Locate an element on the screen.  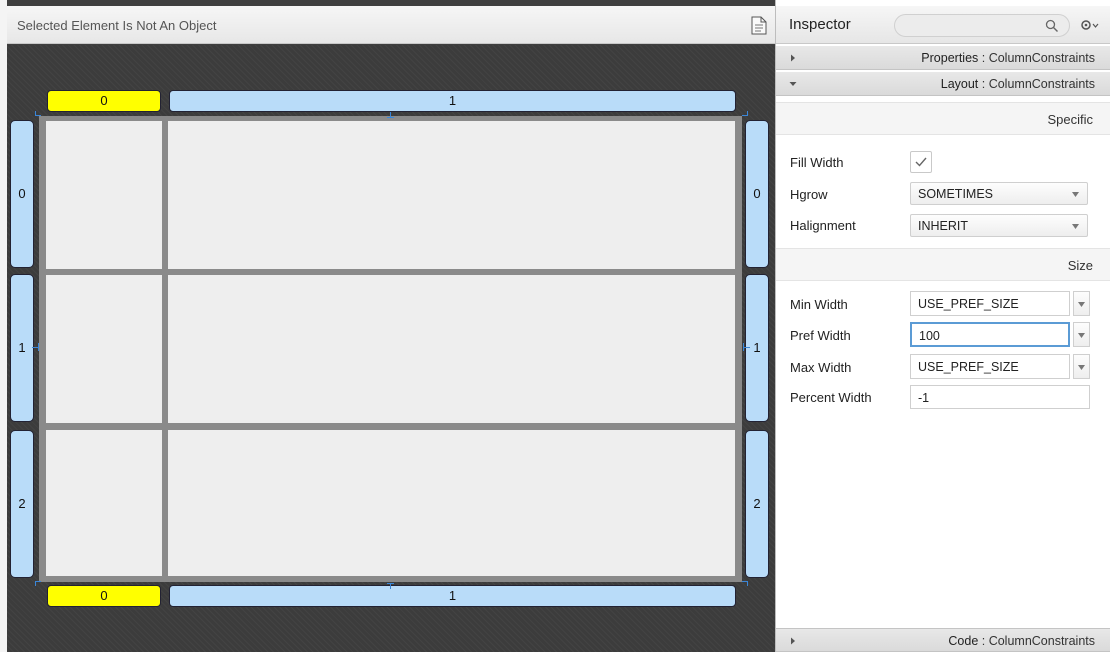
inspector-title: Inspector is located at coordinates (820, 24).